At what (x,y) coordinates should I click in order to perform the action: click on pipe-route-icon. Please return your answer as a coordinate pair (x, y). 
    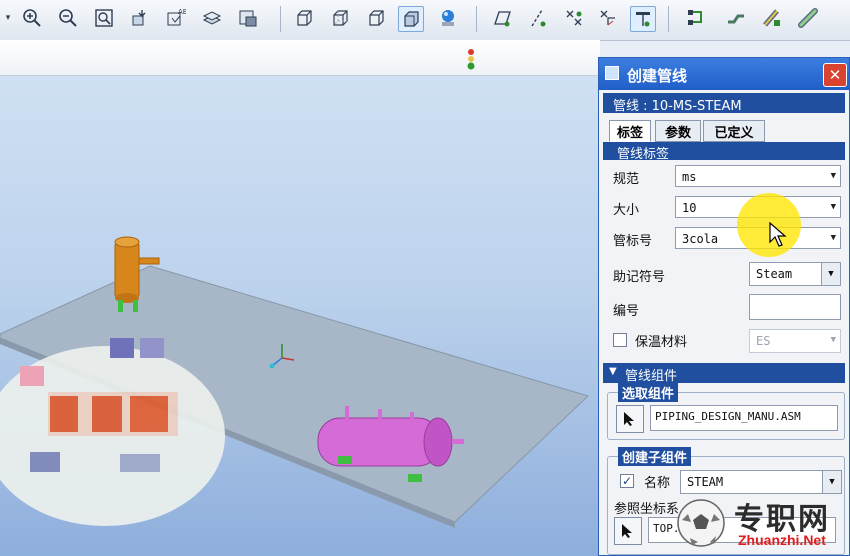
    Looking at the image, I should click on (643, 19).